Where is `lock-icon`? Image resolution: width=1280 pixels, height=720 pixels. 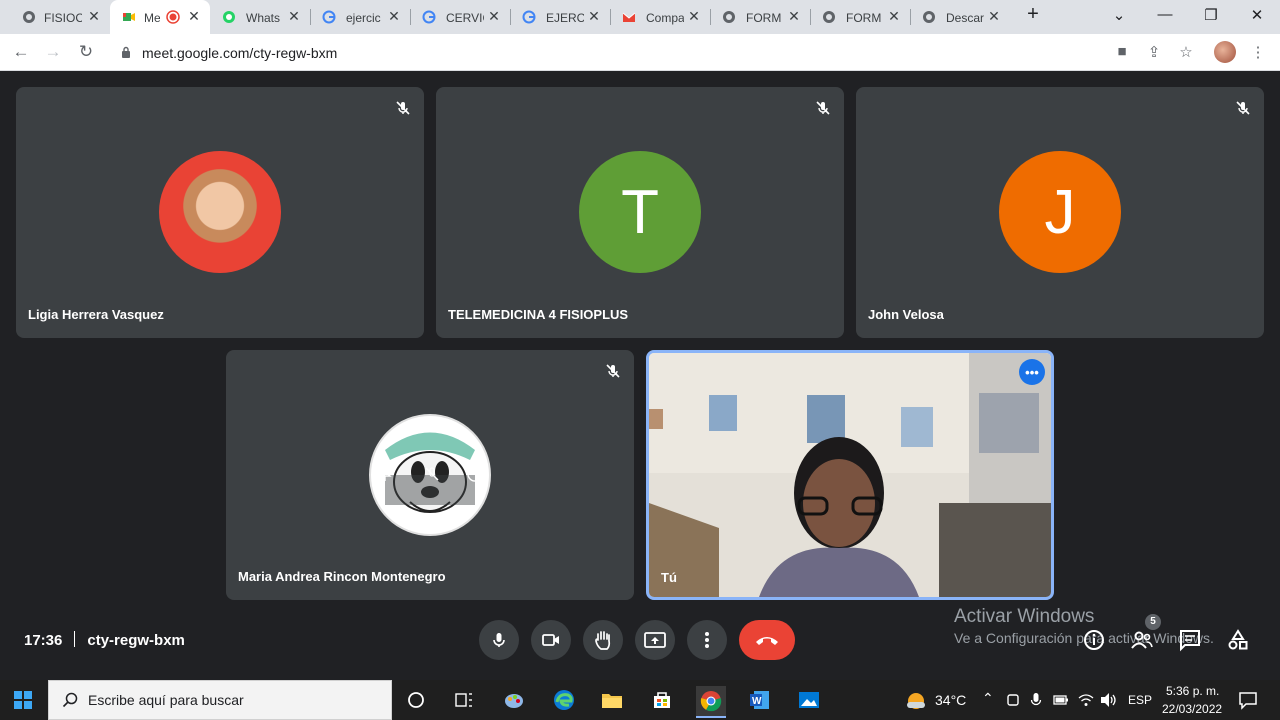 lock-icon is located at coordinates (126, 52).